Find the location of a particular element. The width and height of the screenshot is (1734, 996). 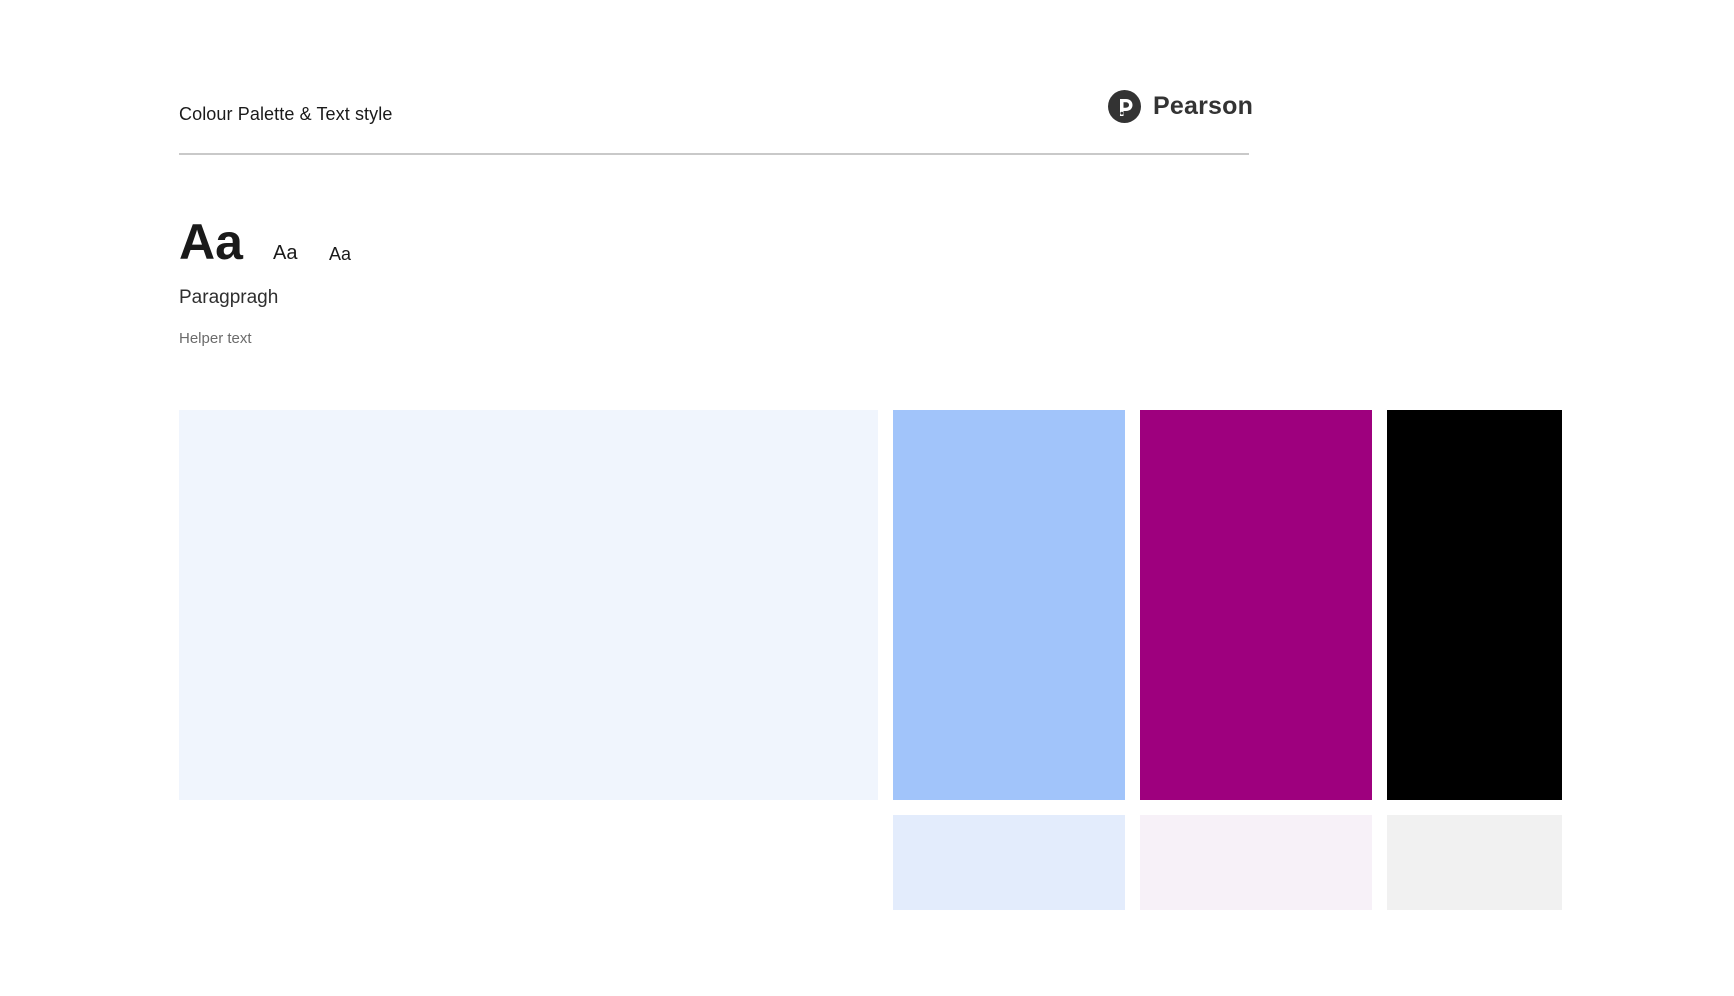

swatch-magenta-tint is located at coordinates (1256, 862).